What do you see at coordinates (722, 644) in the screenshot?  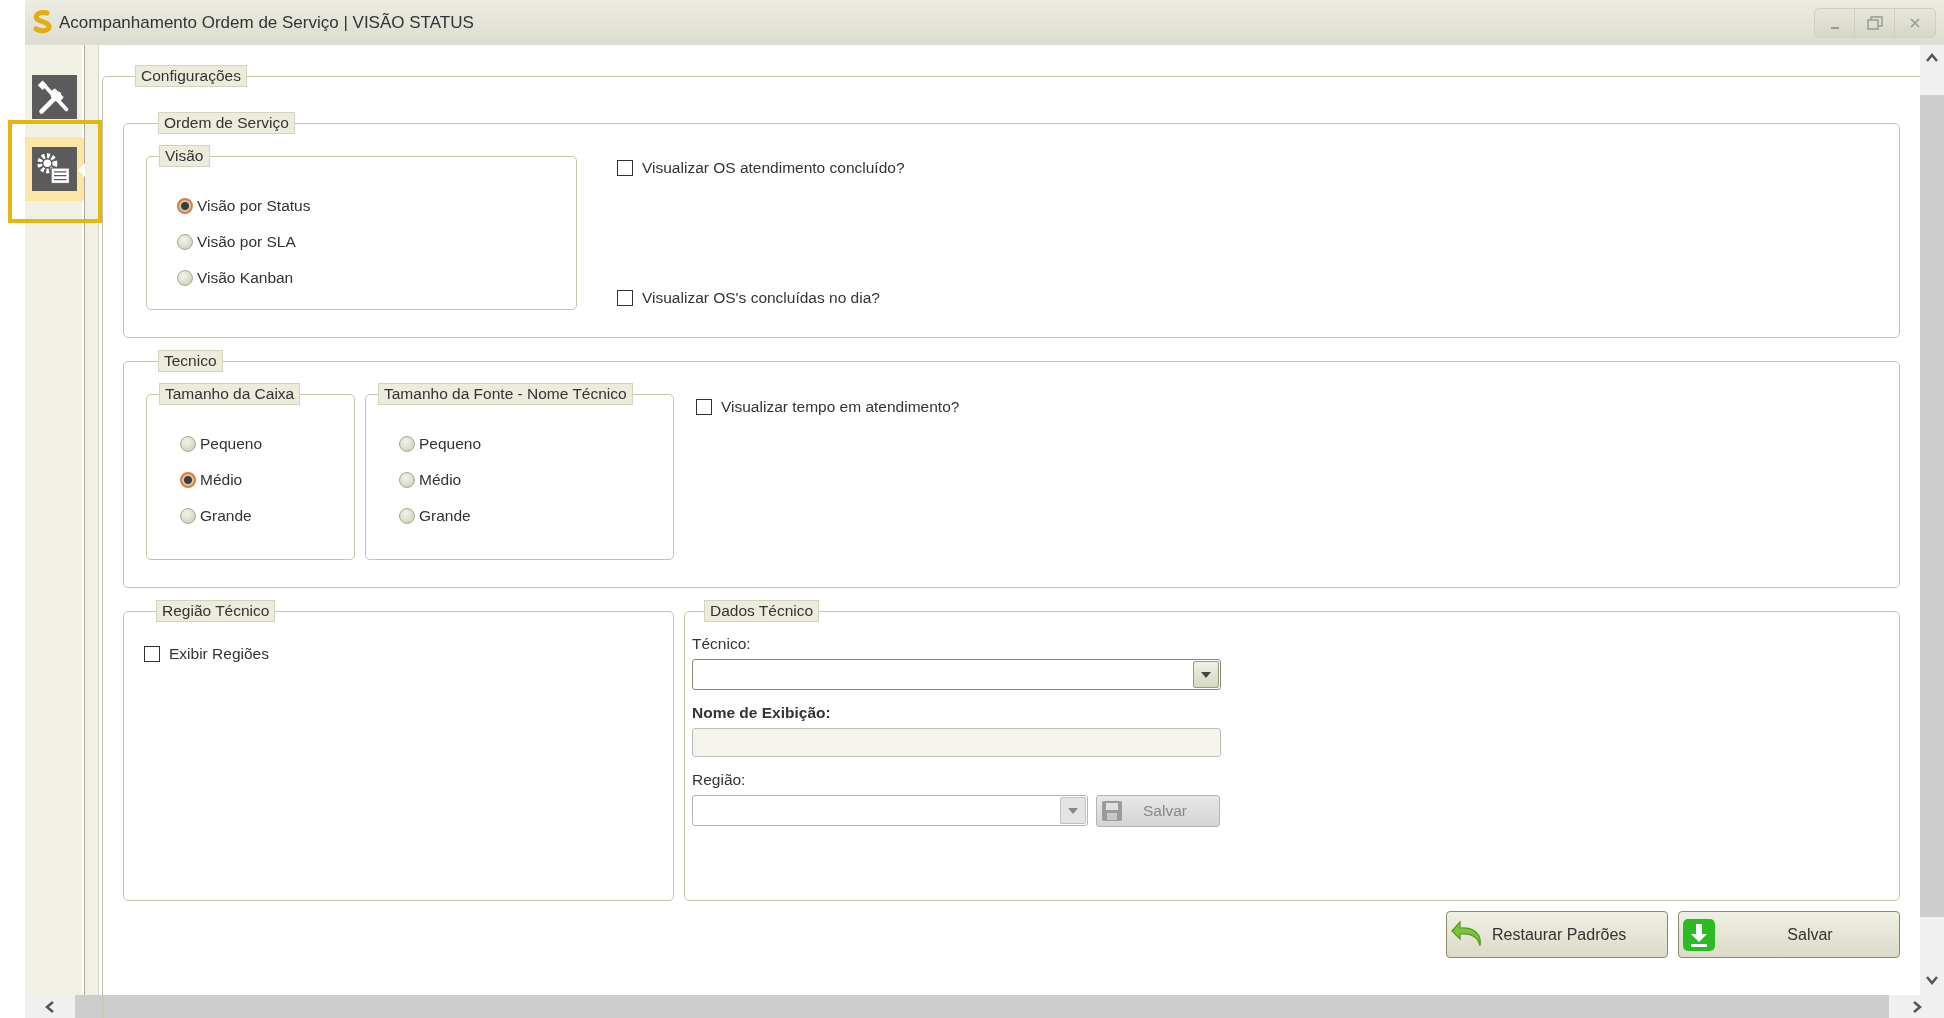 I see `field-label: Técnico:` at bounding box center [722, 644].